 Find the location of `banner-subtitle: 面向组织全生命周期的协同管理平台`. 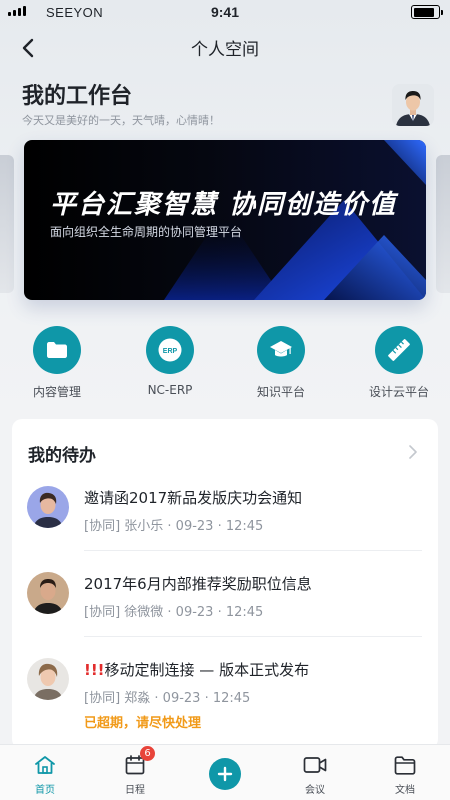

banner-subtitle: 面向组织全生命周期的协同管理平台 is located at coordinates (146, 232).